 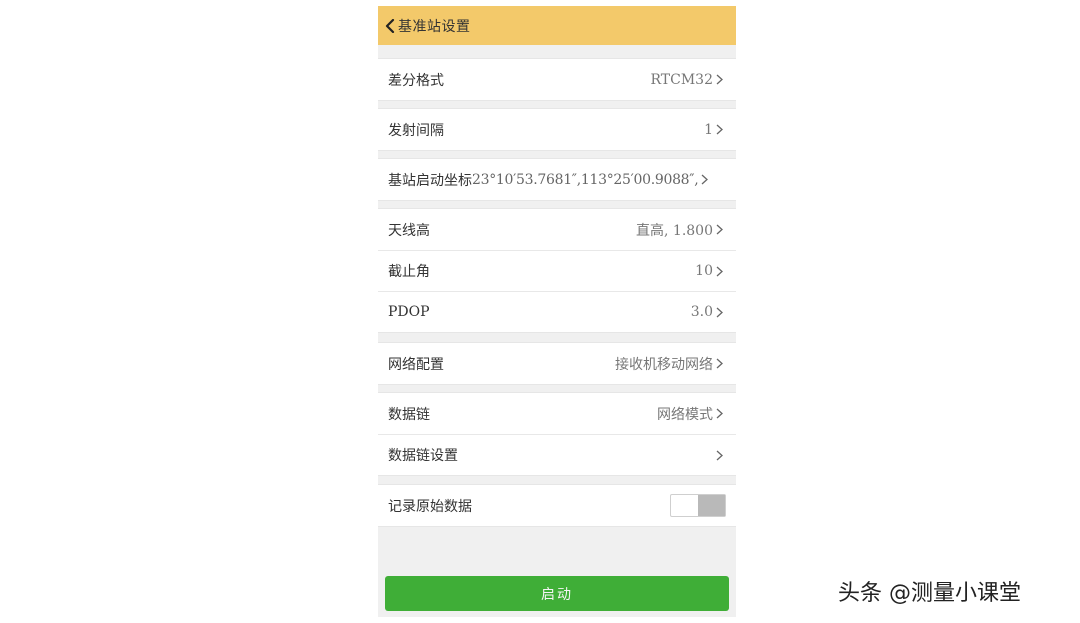 What do you see at coordinates (434, 26) in the screenshot?
I see `page-title: 基准站设置` at bounding box center [434, 26].